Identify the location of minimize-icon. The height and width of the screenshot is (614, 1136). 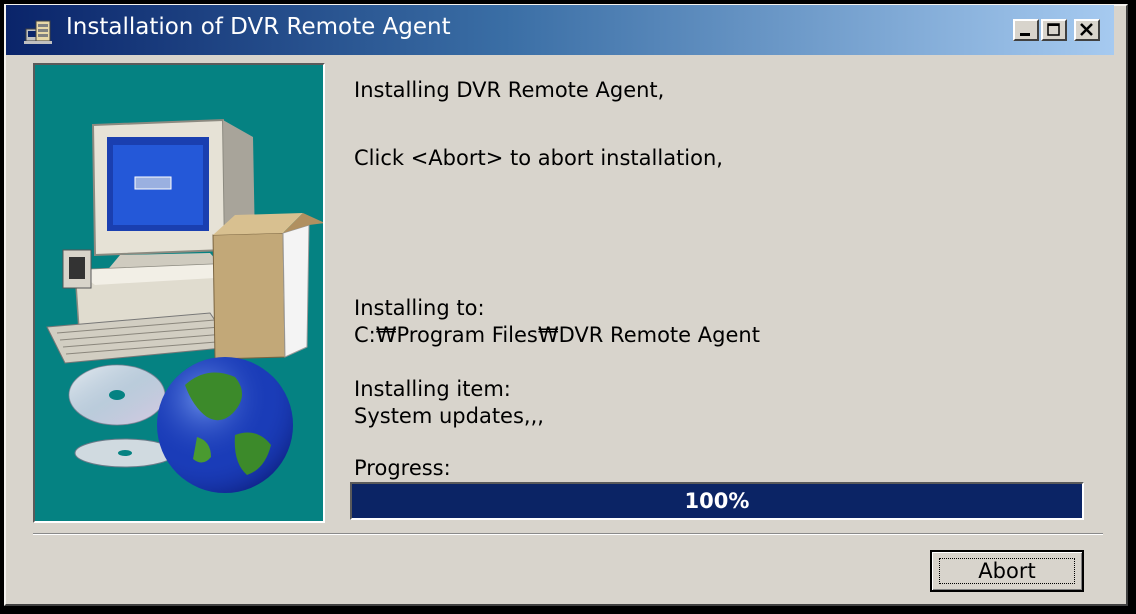
(1025, 34).